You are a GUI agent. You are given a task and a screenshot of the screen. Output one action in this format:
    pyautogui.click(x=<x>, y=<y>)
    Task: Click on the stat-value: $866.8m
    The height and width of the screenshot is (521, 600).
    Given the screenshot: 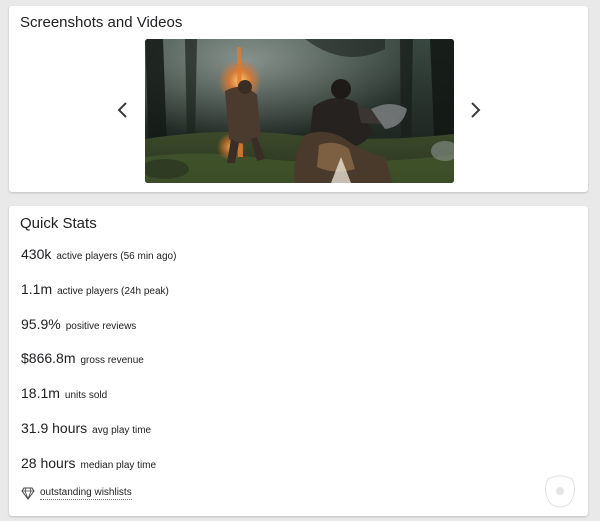 What is the action you would take?
    pyautogui.click(x=48, y=358)
    